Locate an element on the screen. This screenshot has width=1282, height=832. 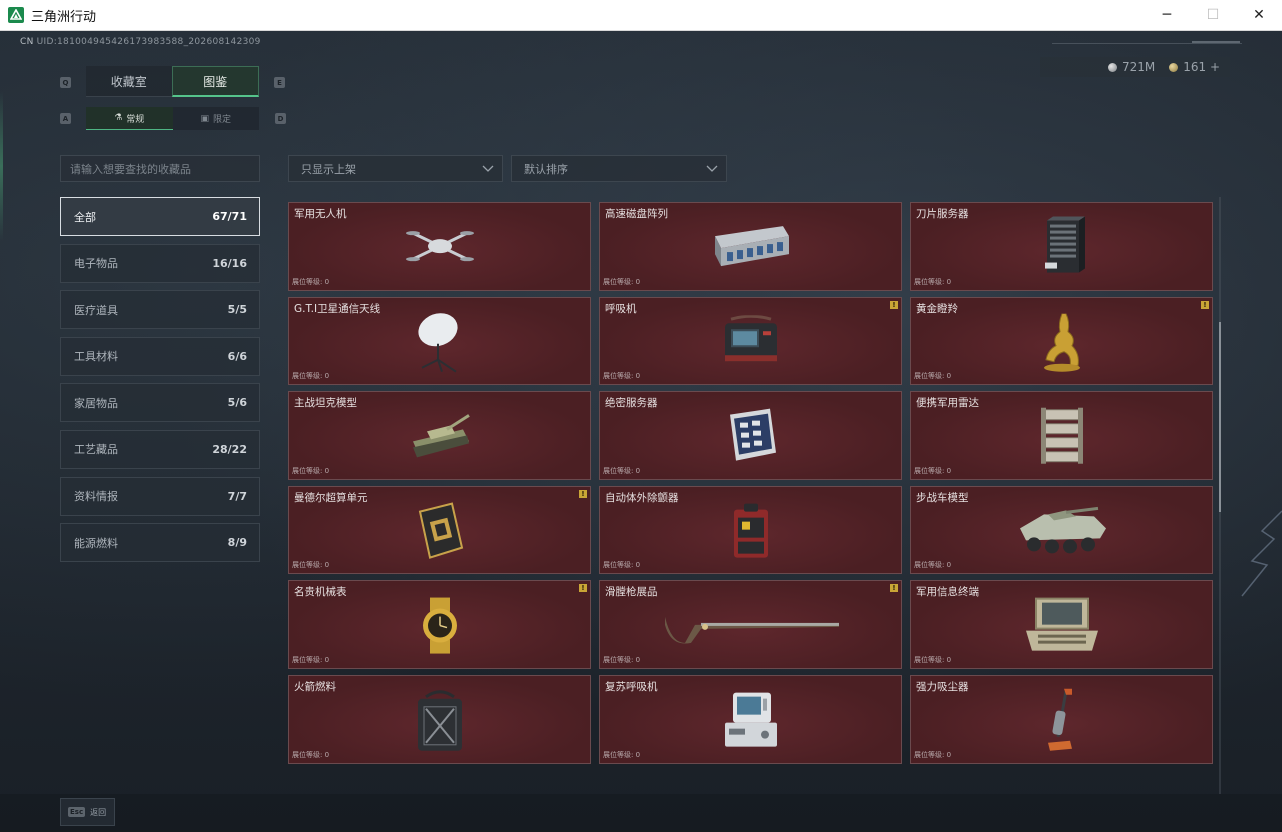
collection-item-card: 刀片服务器 展位等级: 0 is located at coordinates (1061, 246).